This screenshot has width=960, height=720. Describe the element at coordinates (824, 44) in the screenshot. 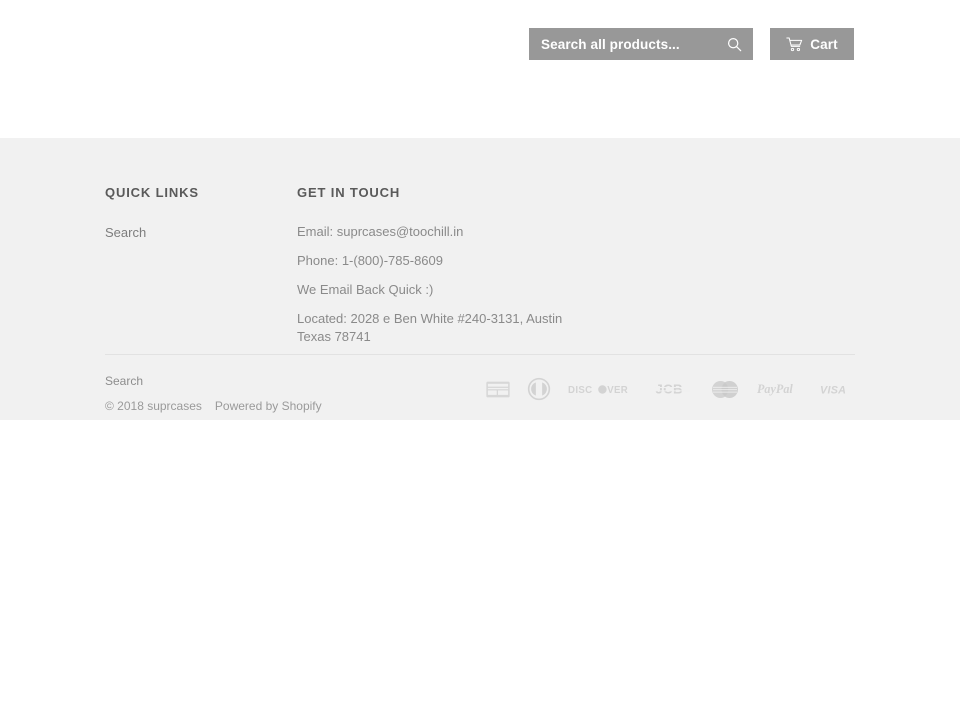

I see `cart-label: Cart` at that location.